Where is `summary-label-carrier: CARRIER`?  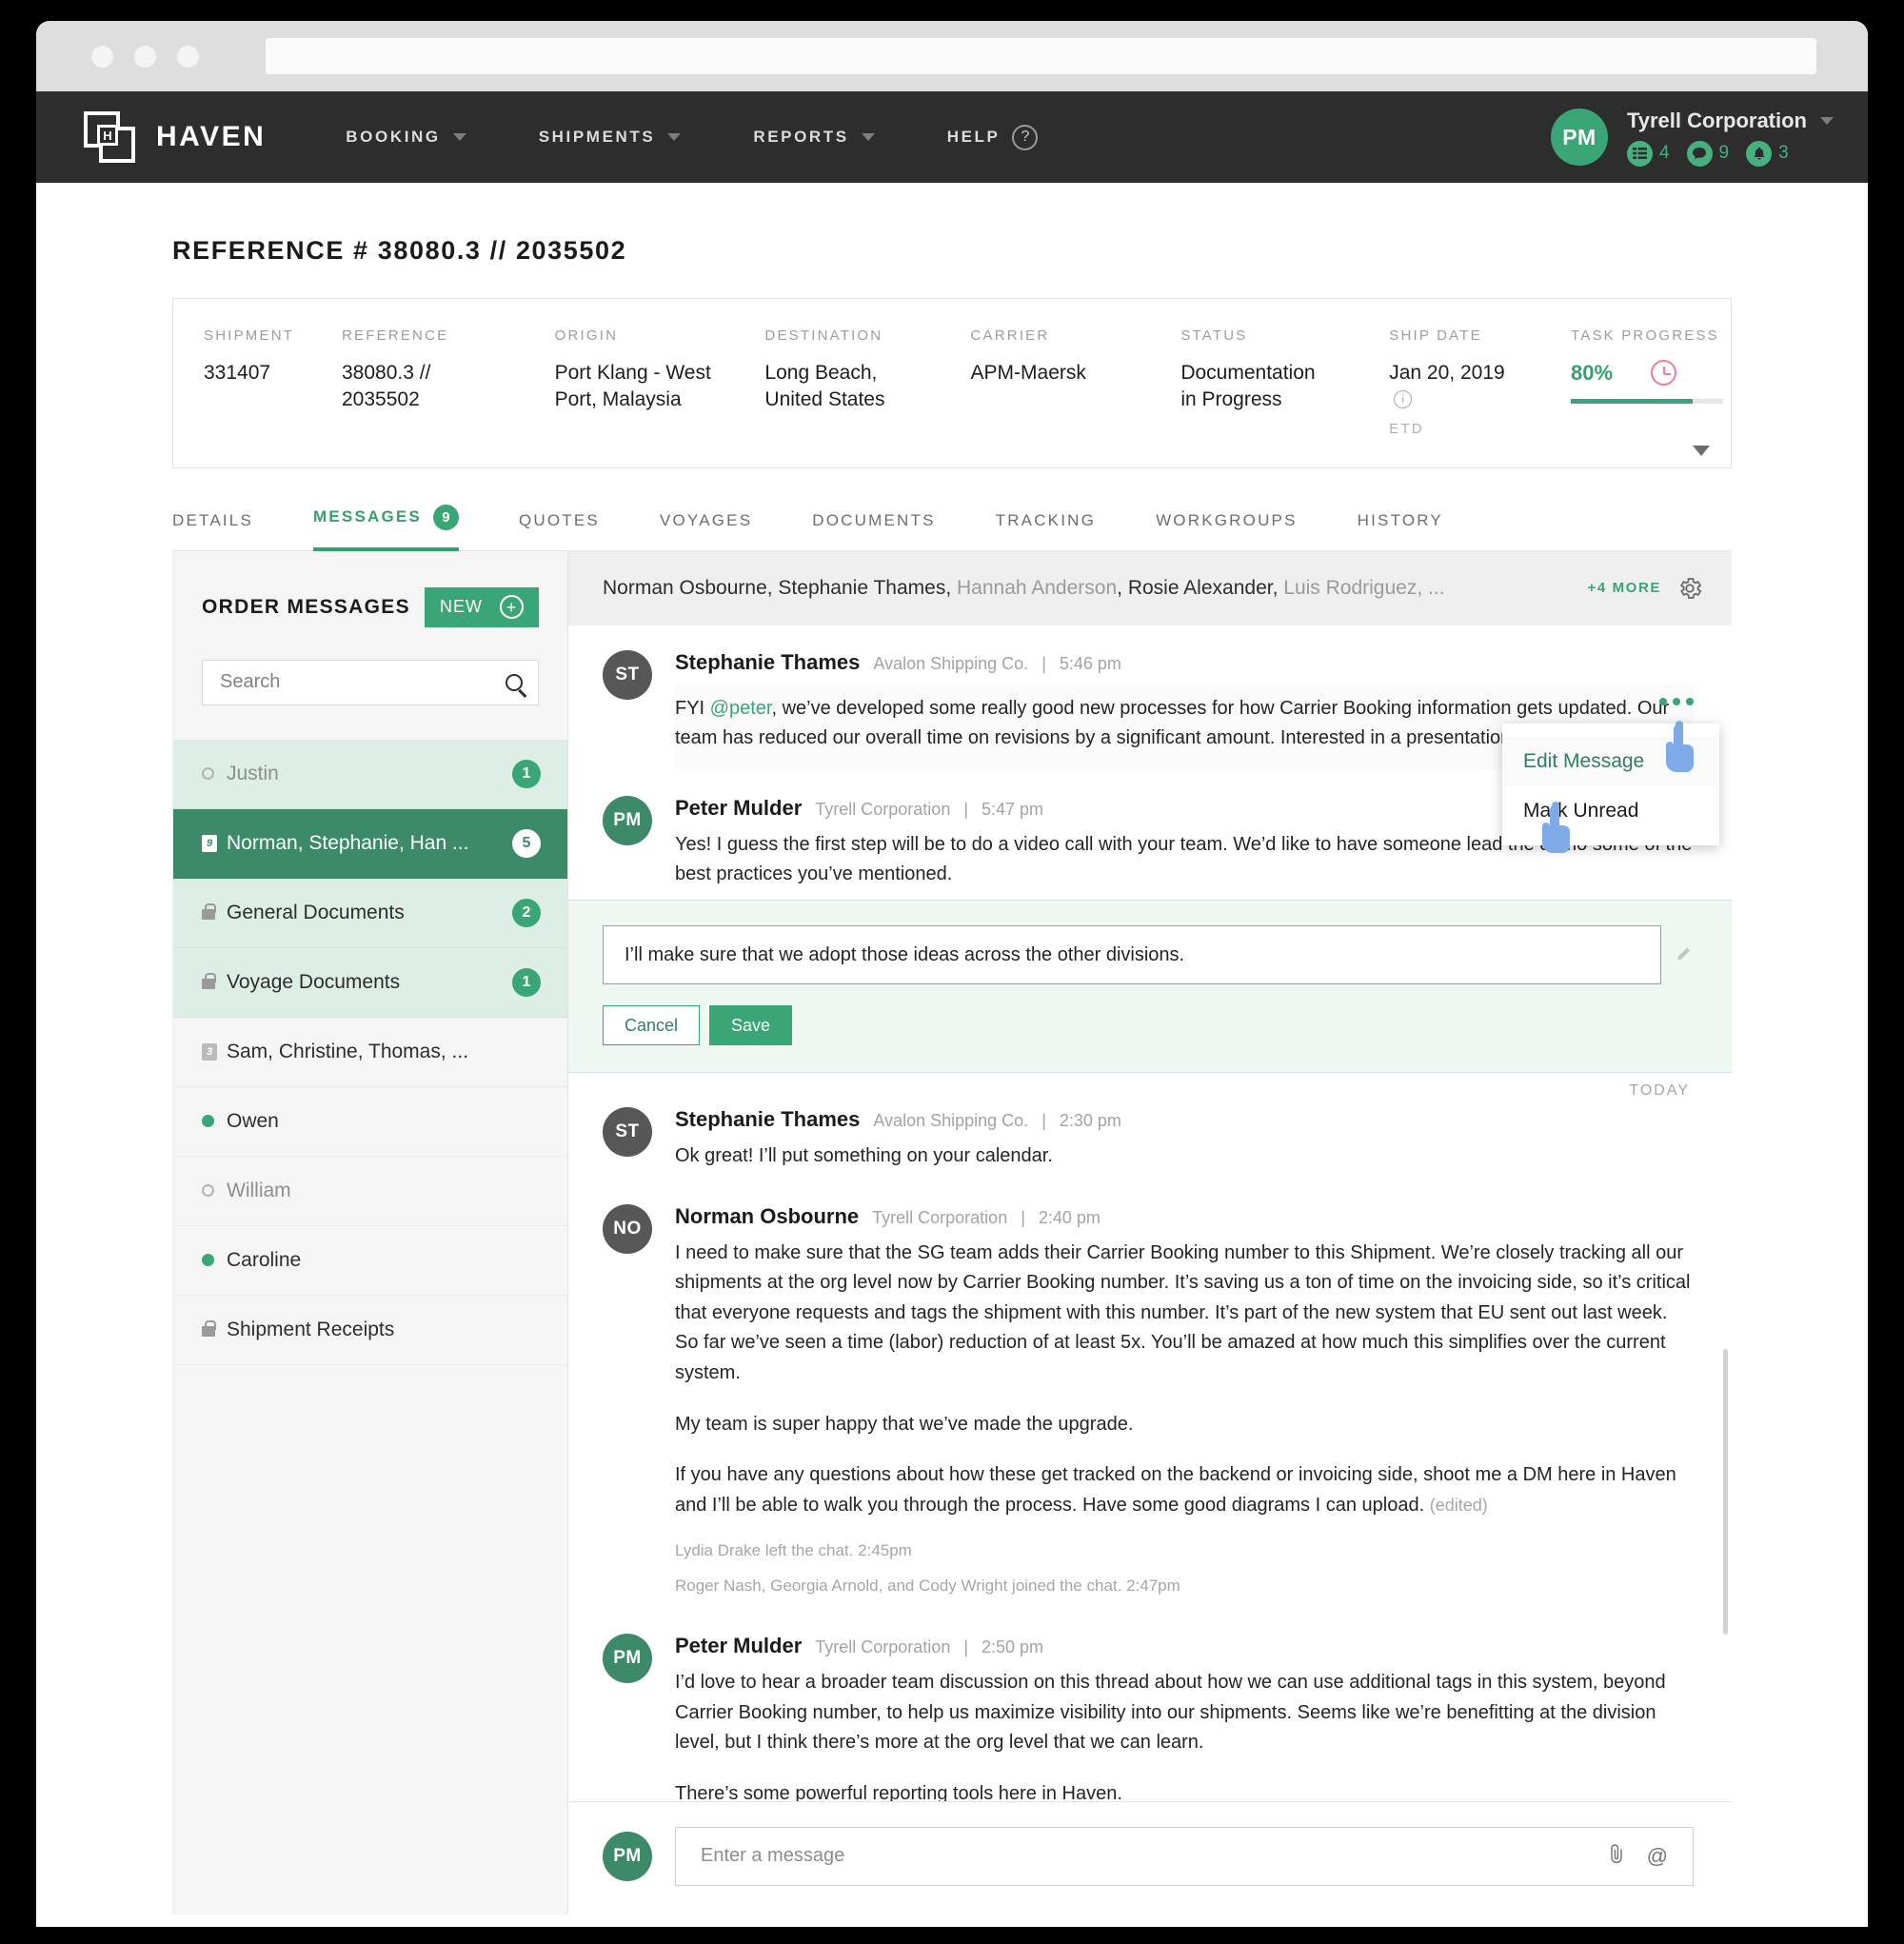 summary-label-carrier: CARRIER is located at coordinates (1010, 336).